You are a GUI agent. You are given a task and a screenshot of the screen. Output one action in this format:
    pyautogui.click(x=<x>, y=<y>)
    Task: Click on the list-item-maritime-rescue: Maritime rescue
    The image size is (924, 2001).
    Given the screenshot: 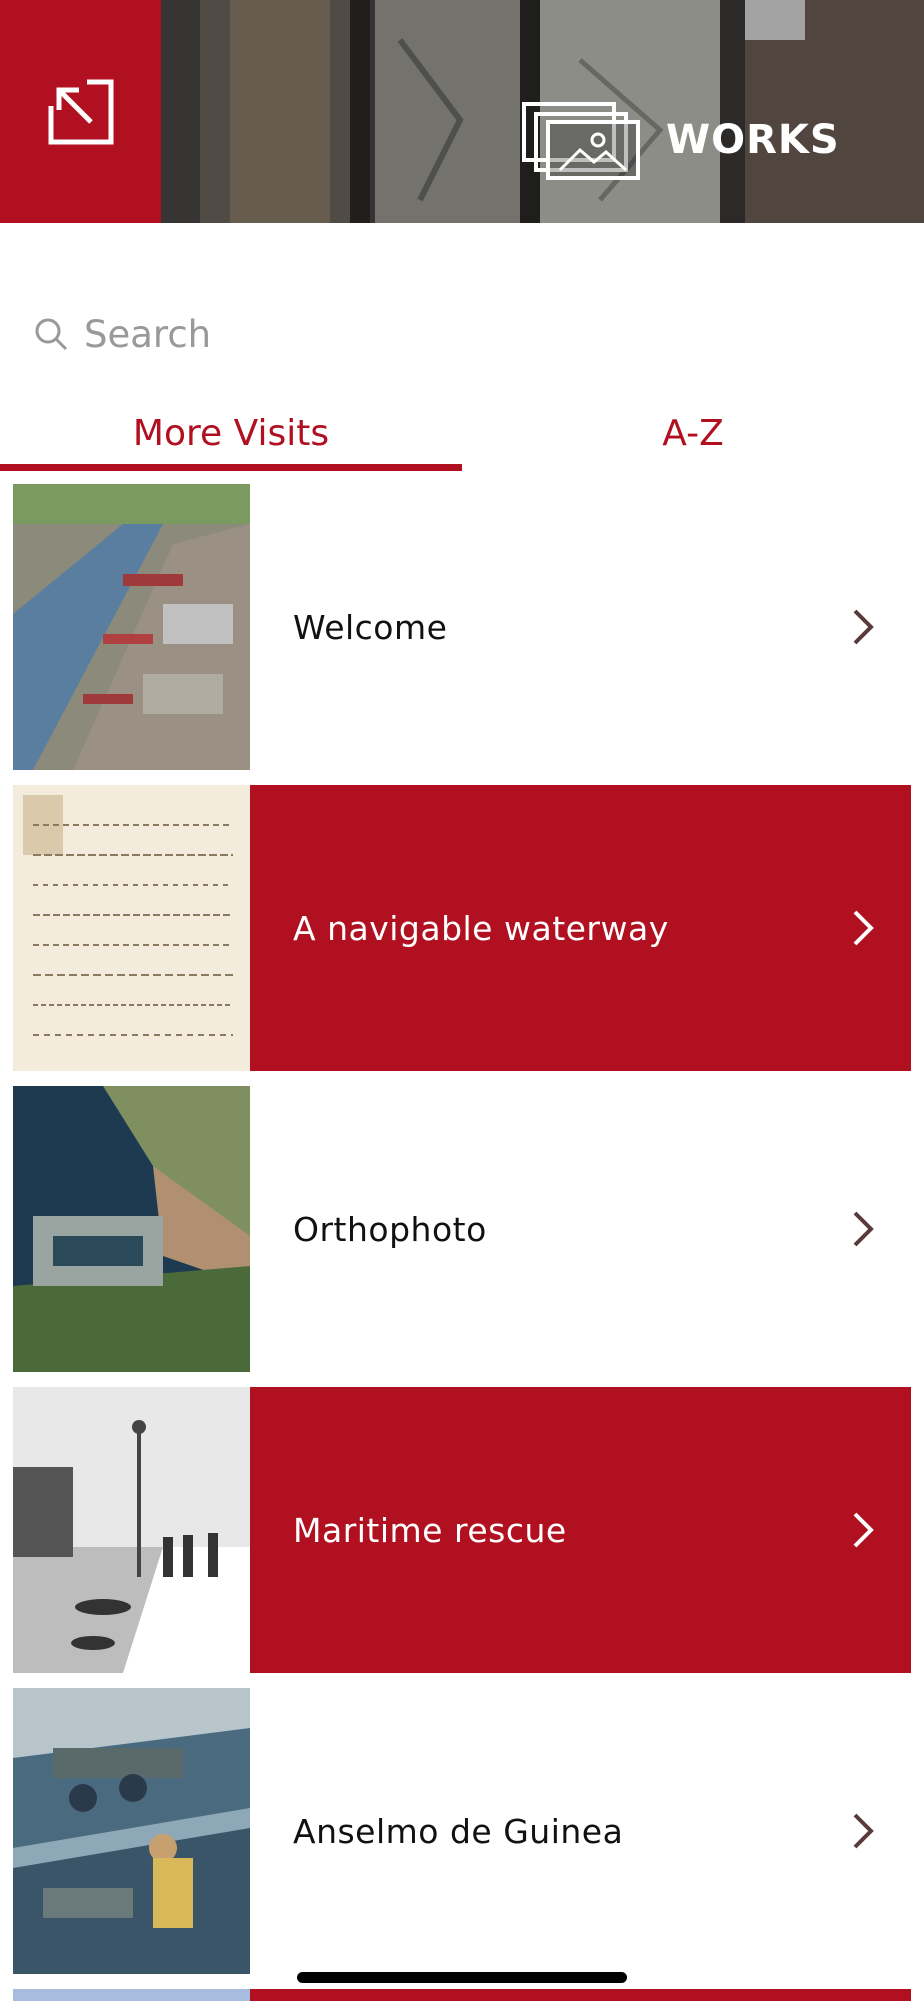 What is the action you would take?
    pyautogui.click(x=462, y=1530)
    